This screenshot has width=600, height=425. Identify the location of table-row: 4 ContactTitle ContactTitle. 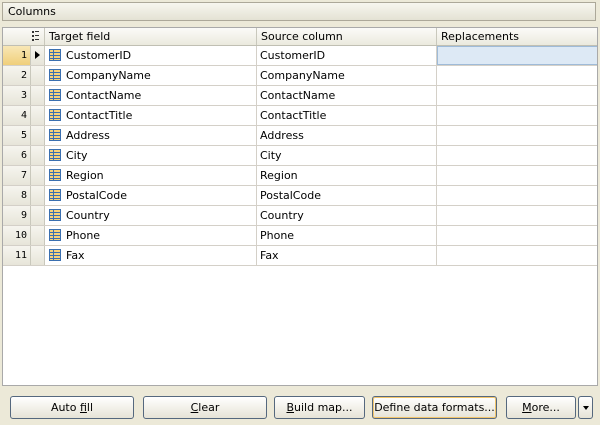
(300, 116).